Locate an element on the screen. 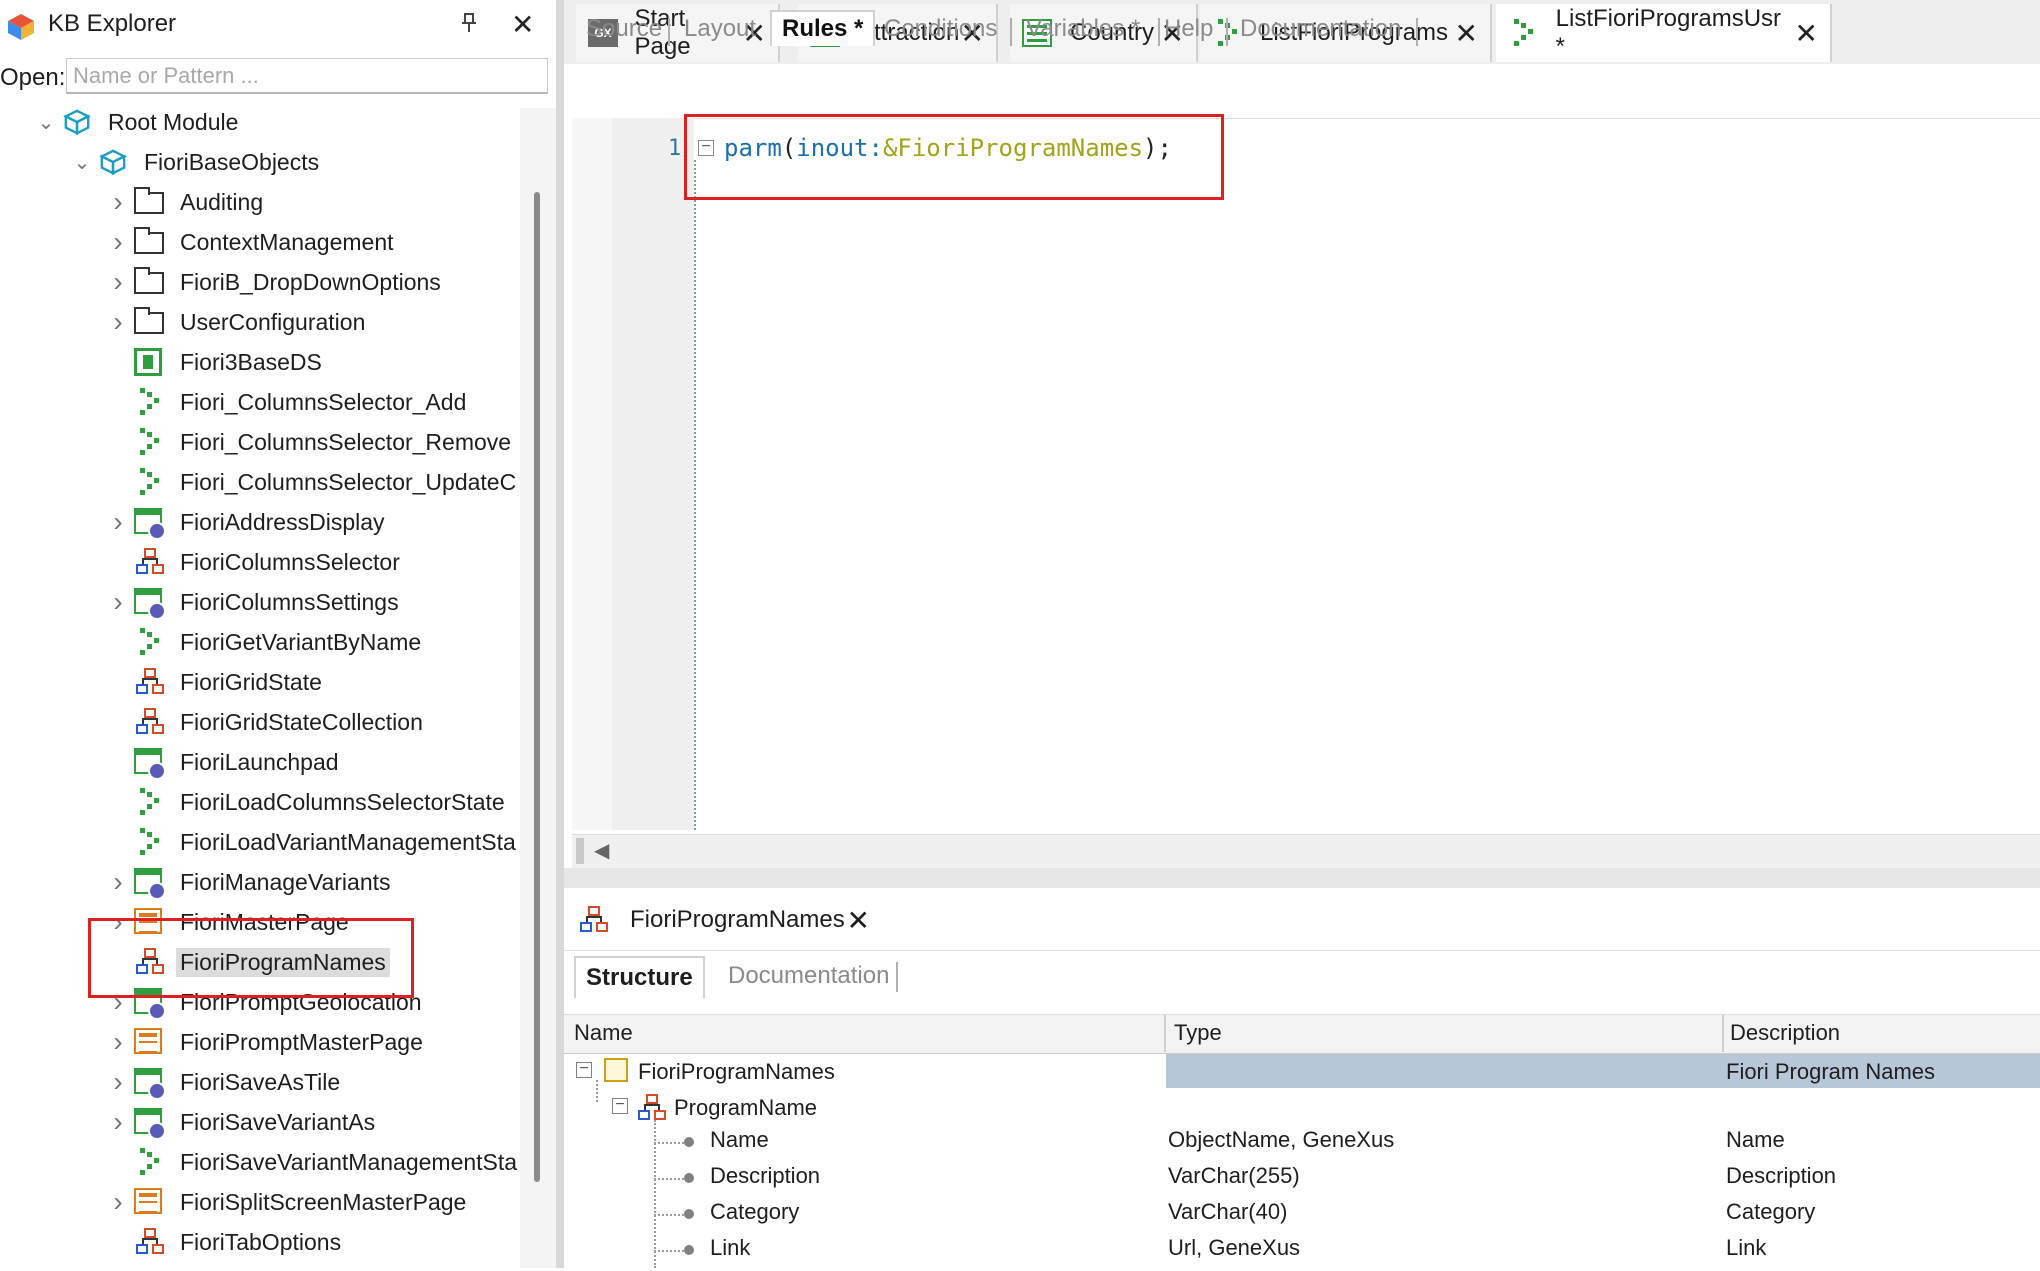 The width and height of the screenshot is (2040, 1271). row-name: Category is located at coordinates (754, 1217).